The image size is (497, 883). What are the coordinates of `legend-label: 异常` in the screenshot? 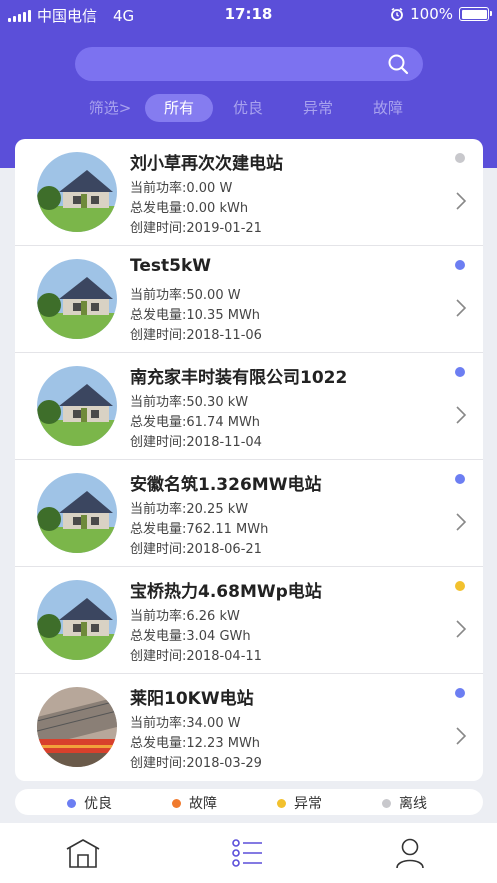 It's located at (308, 804).